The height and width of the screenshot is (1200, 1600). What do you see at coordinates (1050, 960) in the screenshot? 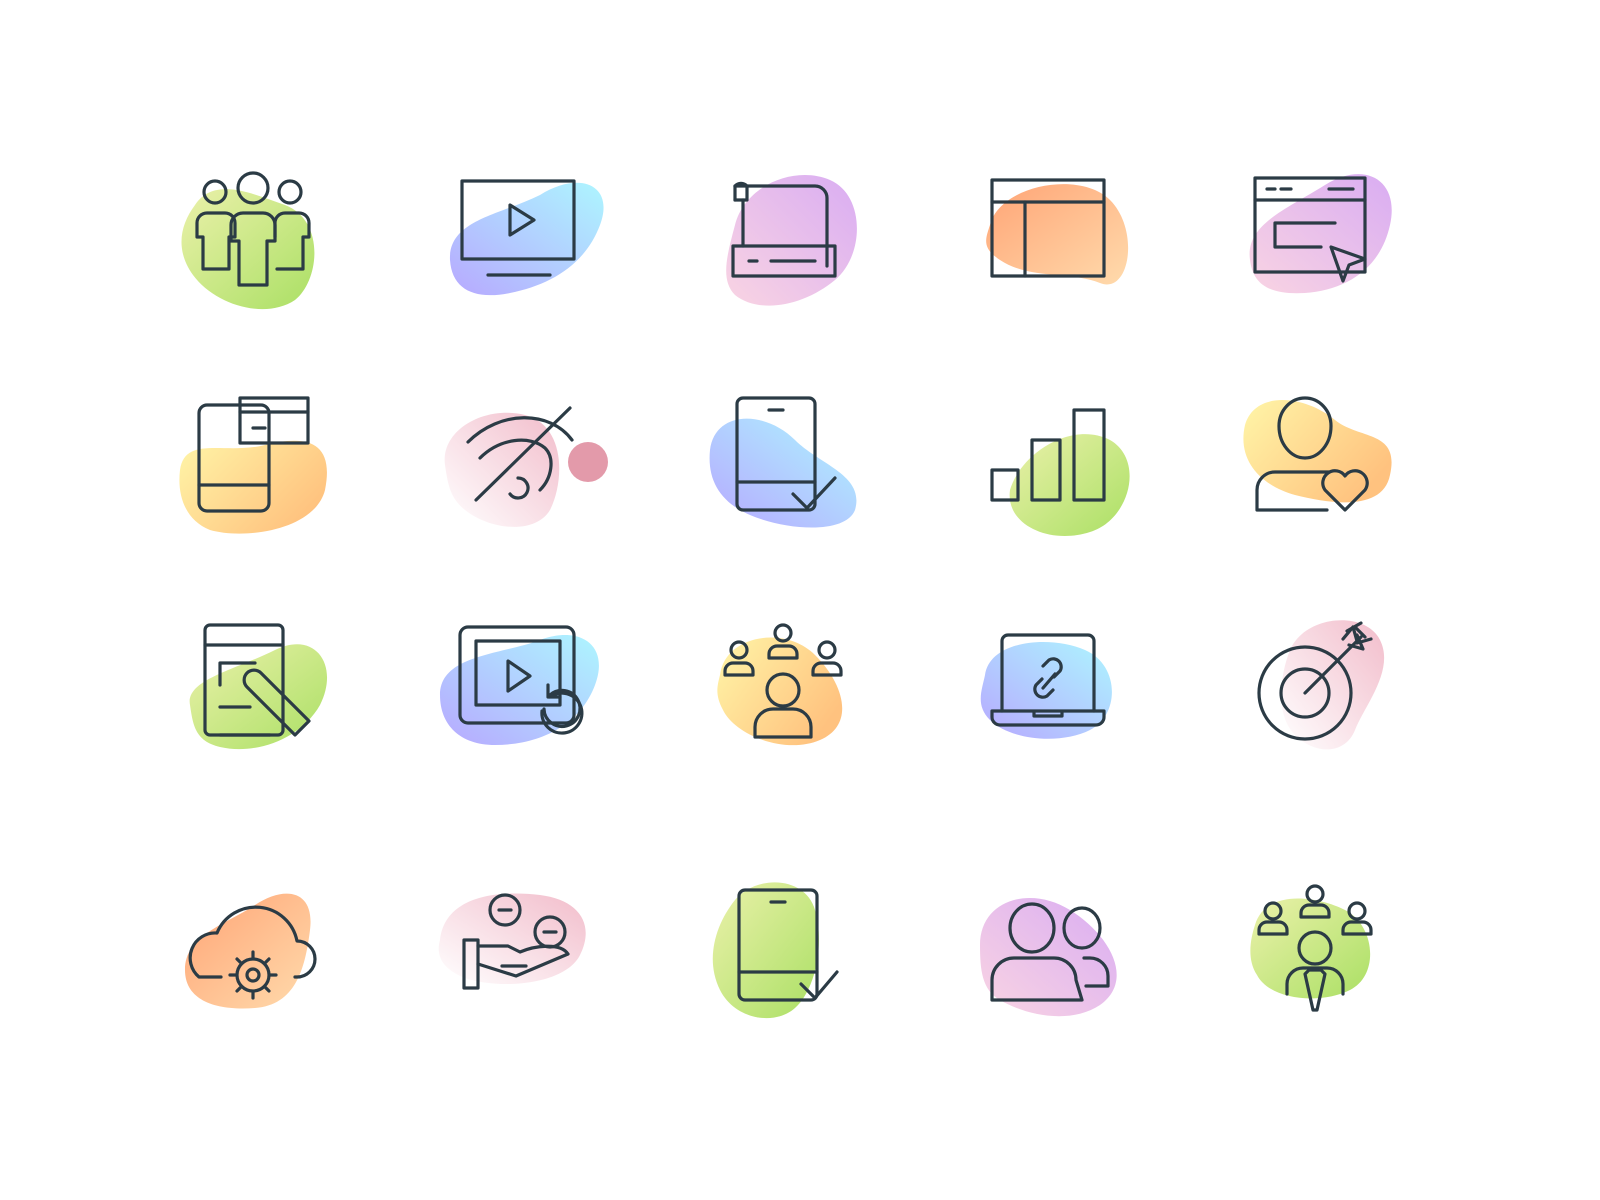
I see `users-pair-icon` at bounding box center [1050, 960].